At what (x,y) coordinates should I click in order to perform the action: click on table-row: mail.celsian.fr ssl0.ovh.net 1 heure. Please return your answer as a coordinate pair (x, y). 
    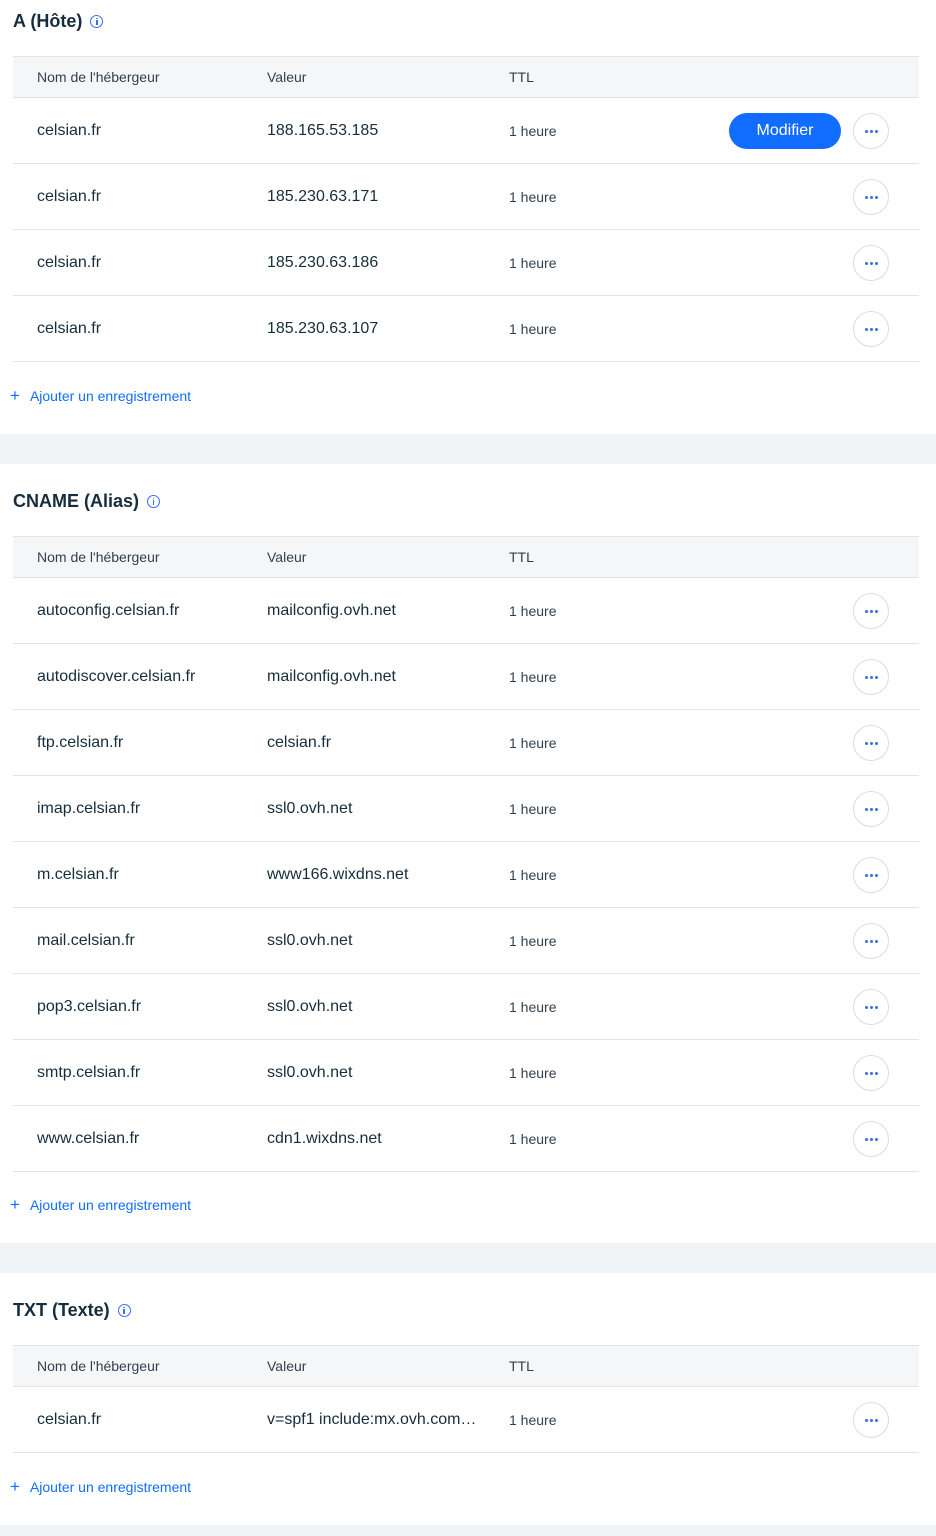
    Looking at the image, I should click on (466, 941).